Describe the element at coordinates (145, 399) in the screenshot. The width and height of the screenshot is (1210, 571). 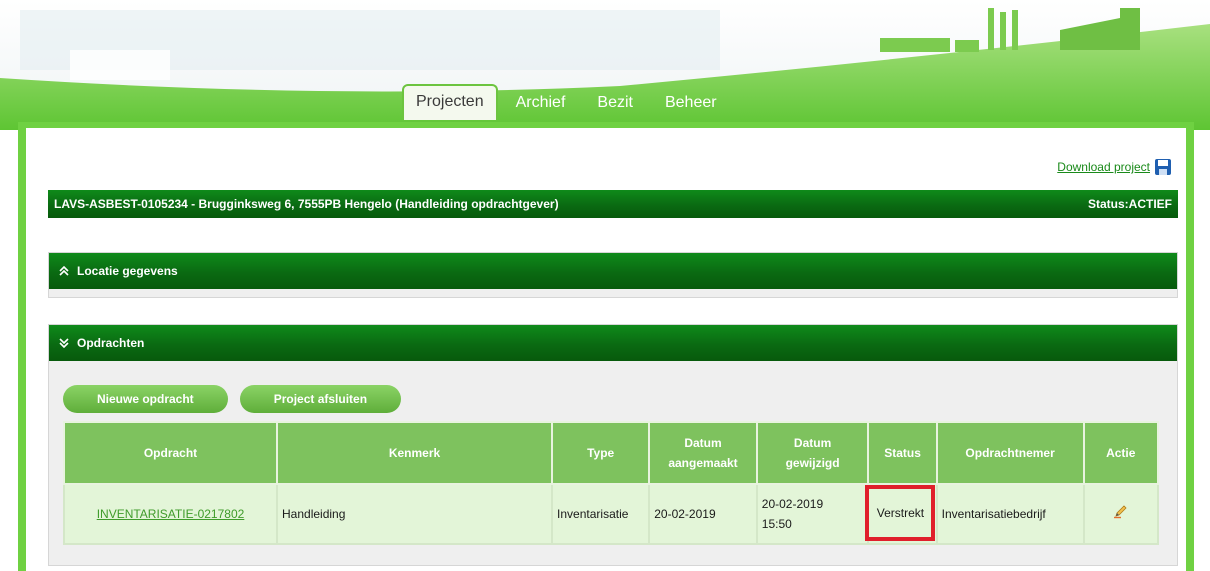
I see `nieuwe-opdracht-button: Nieuwe opdracht` at that location.